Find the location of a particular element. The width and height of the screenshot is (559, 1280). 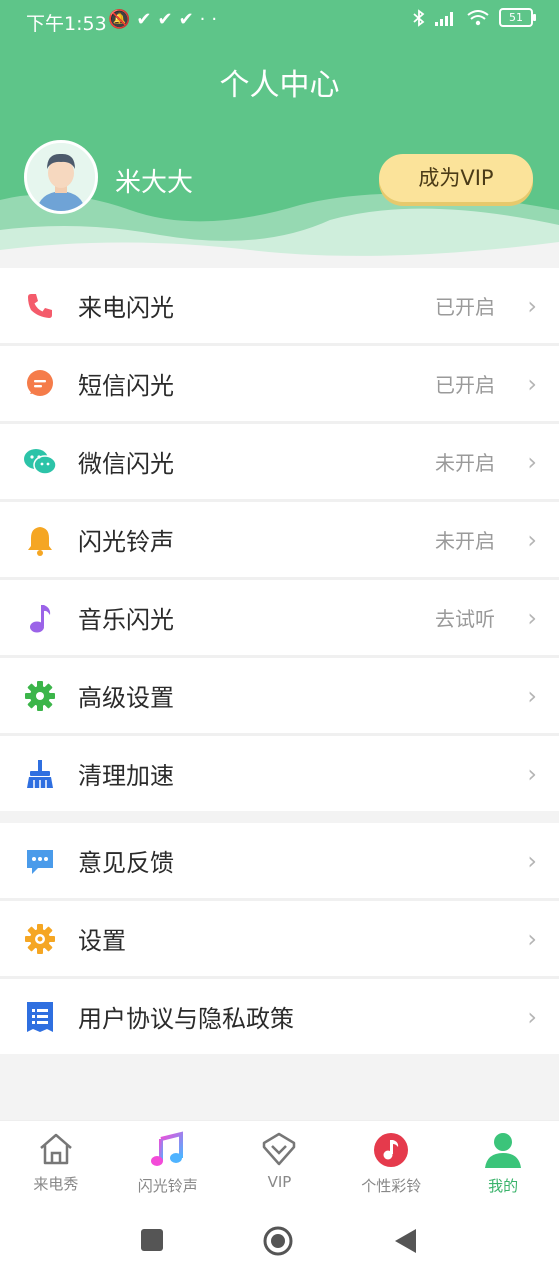

back-triangle-icon is located at coordinates (406, 1241).